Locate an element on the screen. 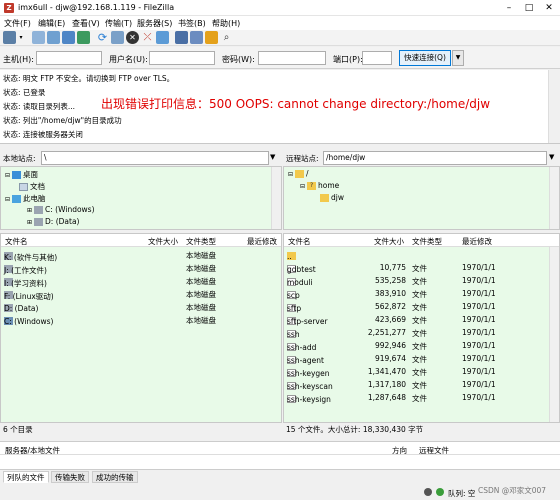 Image resolution: width=560 pixels, height=500 pixels. table-row: ssh-keyscan 1,317,180 文件 1970/1/1 is located at coordinates (421, 384).